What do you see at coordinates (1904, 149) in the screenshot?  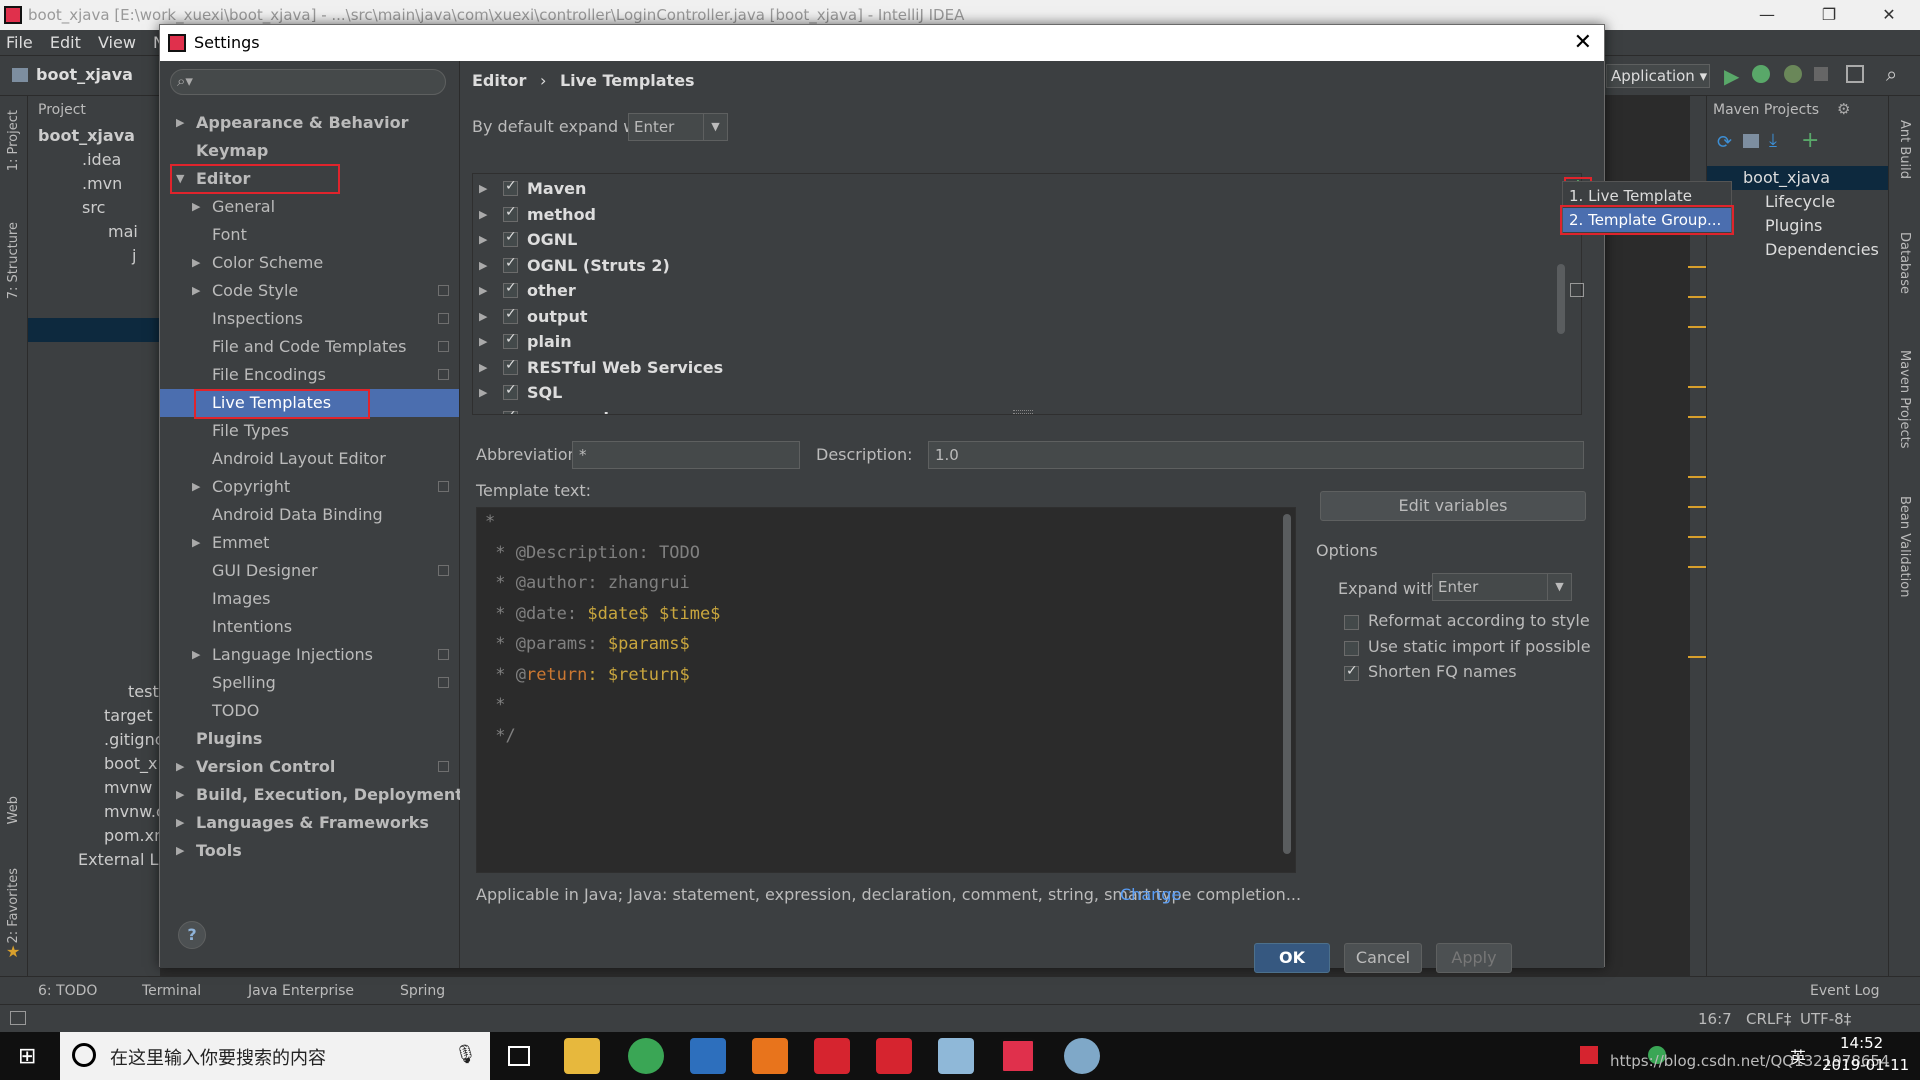 I see `ant-build-tab: Ant Build` at bounding box center [1904, 149].